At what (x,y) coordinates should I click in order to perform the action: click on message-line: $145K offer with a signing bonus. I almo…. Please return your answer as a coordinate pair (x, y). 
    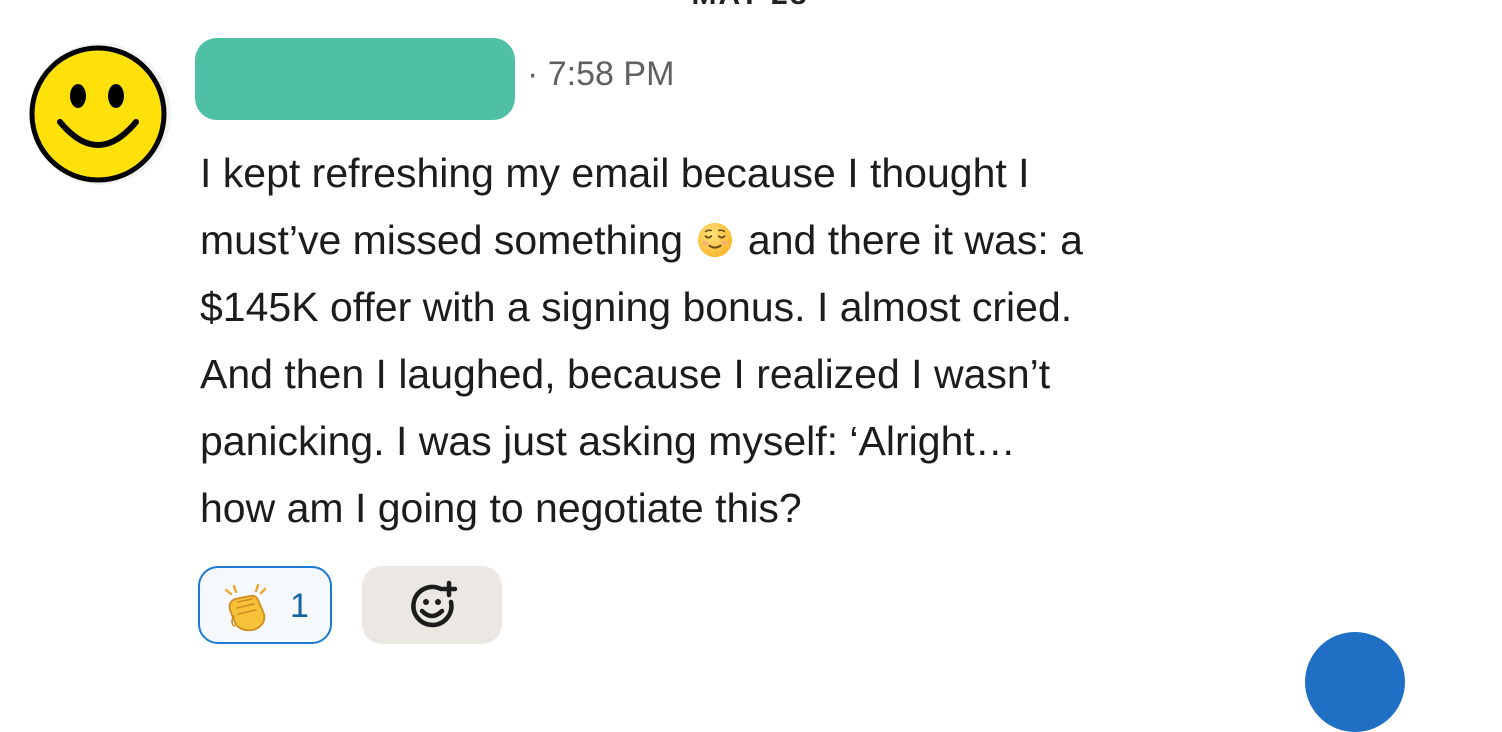
    Looking at the image, I should click on (636, 307).